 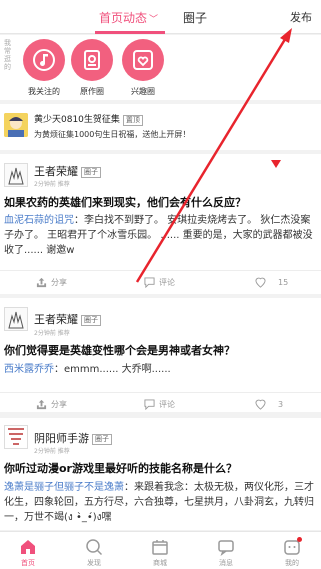 What do you see at coordinates (226, 546) in the screenshot?
I see `message-icon` at bounding box center [226, 546].